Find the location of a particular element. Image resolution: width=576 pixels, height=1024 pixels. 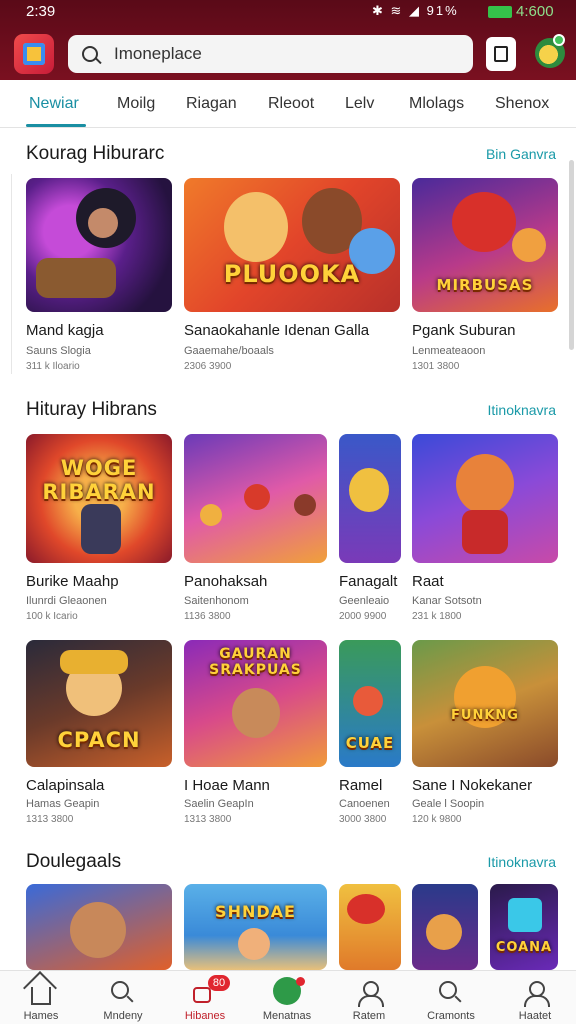

status-bar: 2:39 ✱ ≋ ◢ 91% 4:600 is located at coordinates (288, 12).